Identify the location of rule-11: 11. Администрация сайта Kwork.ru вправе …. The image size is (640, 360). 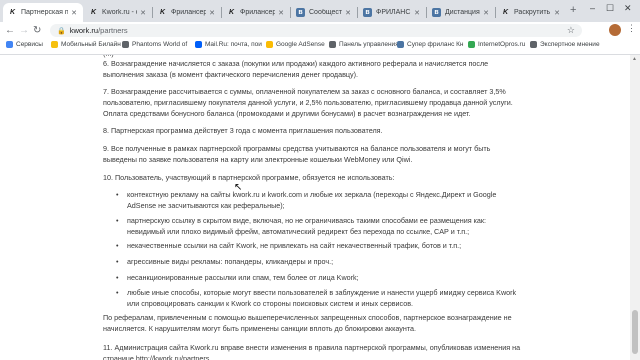
(312, 351).